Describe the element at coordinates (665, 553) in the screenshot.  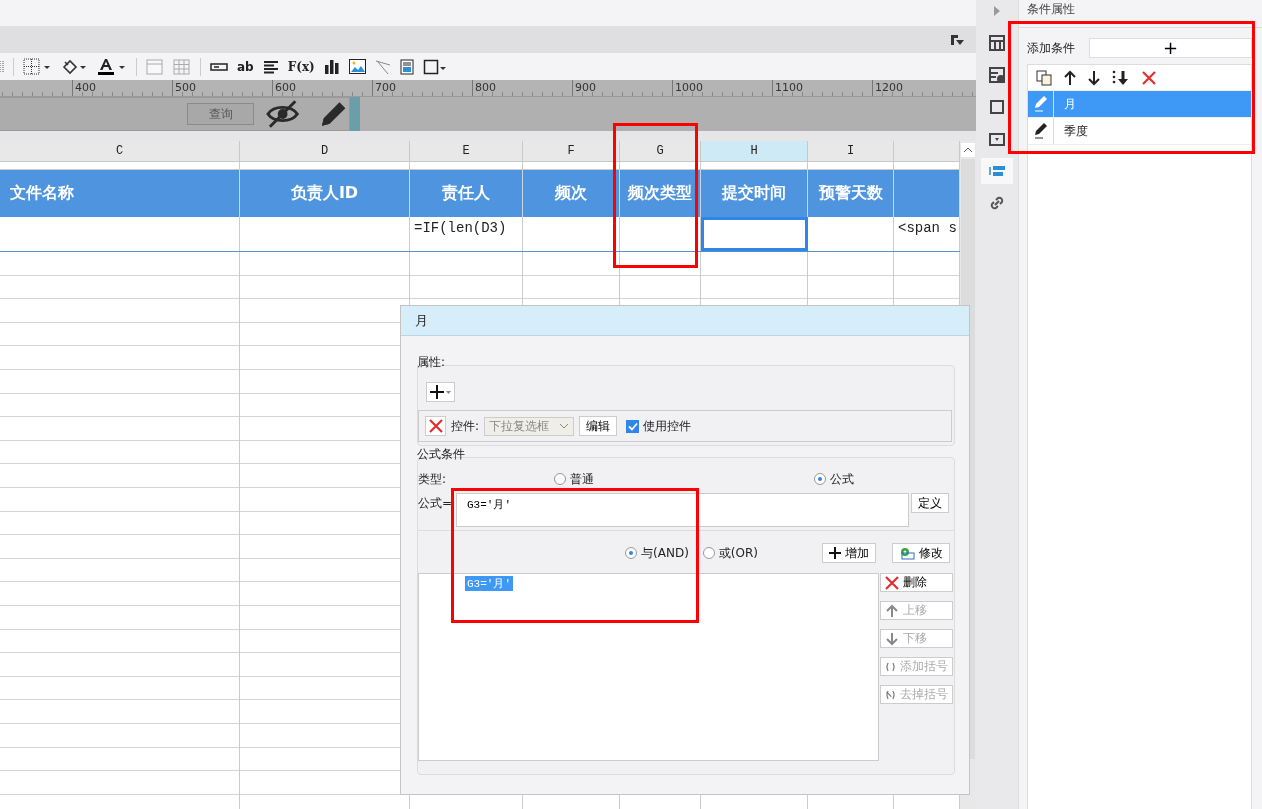
I see `radio-label: 与(AND)` at that location.